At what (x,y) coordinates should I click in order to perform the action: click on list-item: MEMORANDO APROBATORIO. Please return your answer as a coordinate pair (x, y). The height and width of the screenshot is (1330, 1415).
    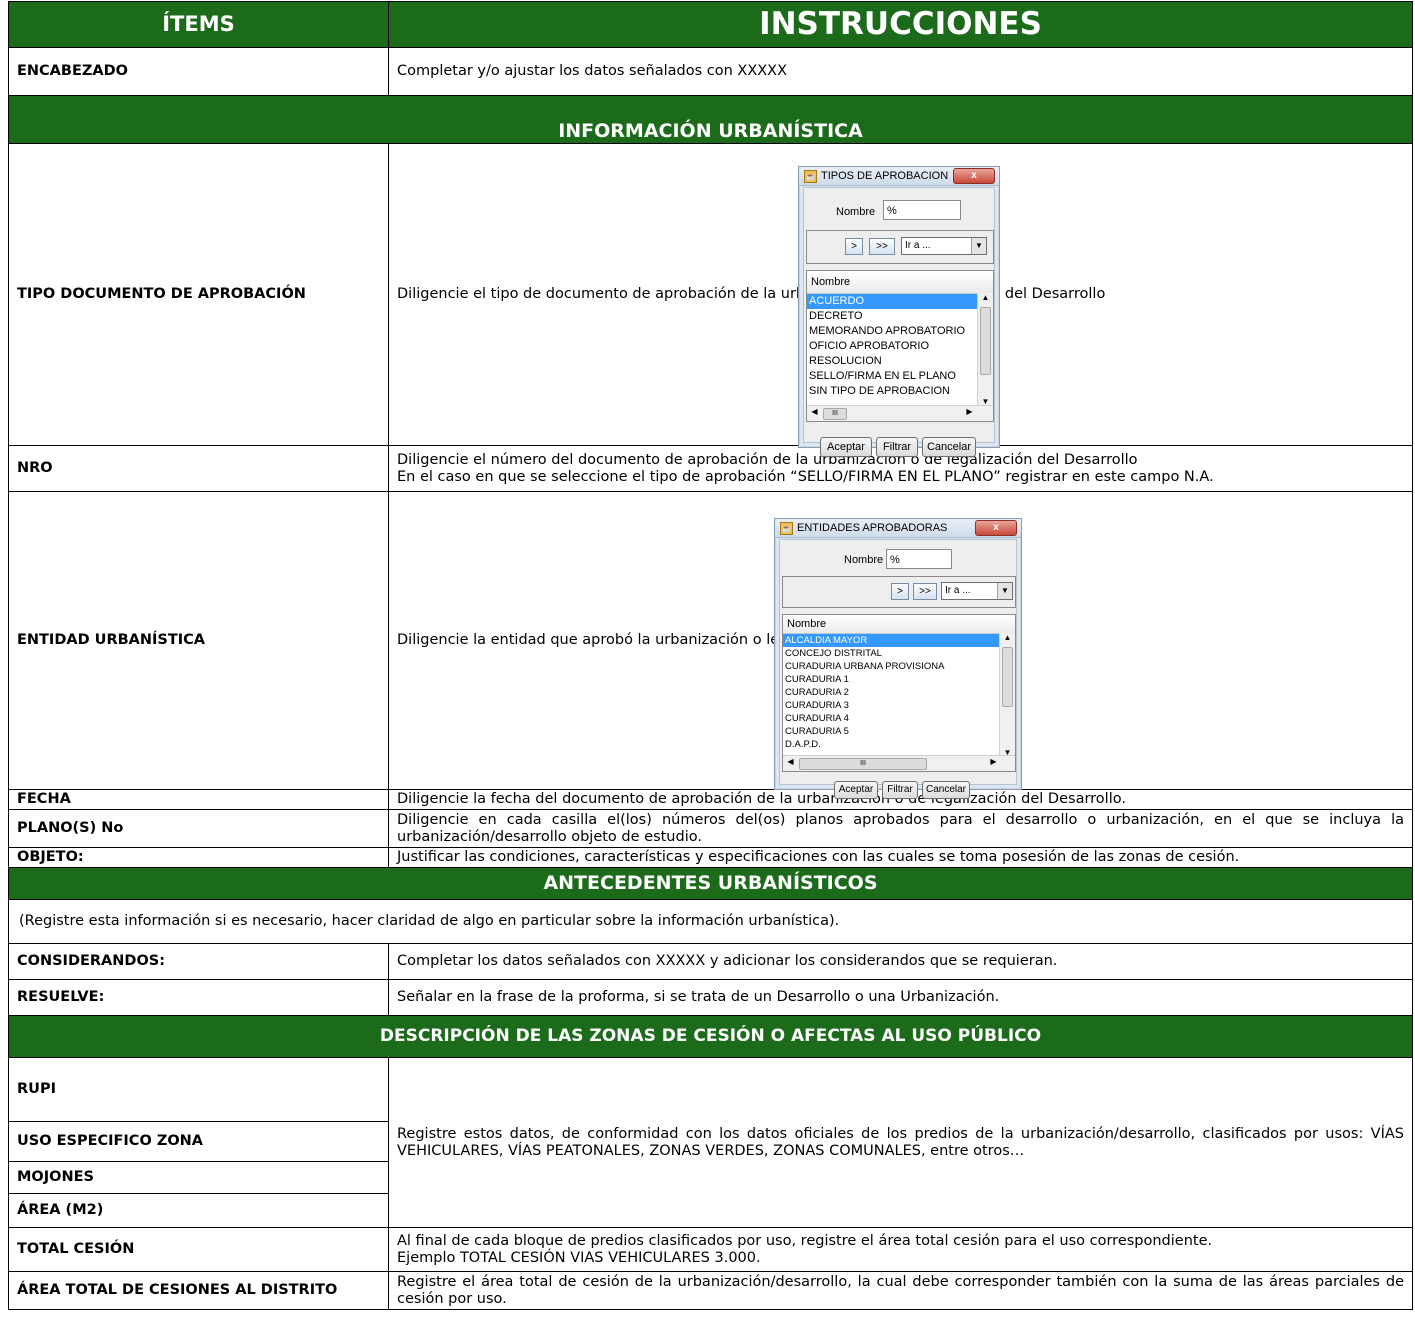
    Looking at the image, I should click on (900, 331).